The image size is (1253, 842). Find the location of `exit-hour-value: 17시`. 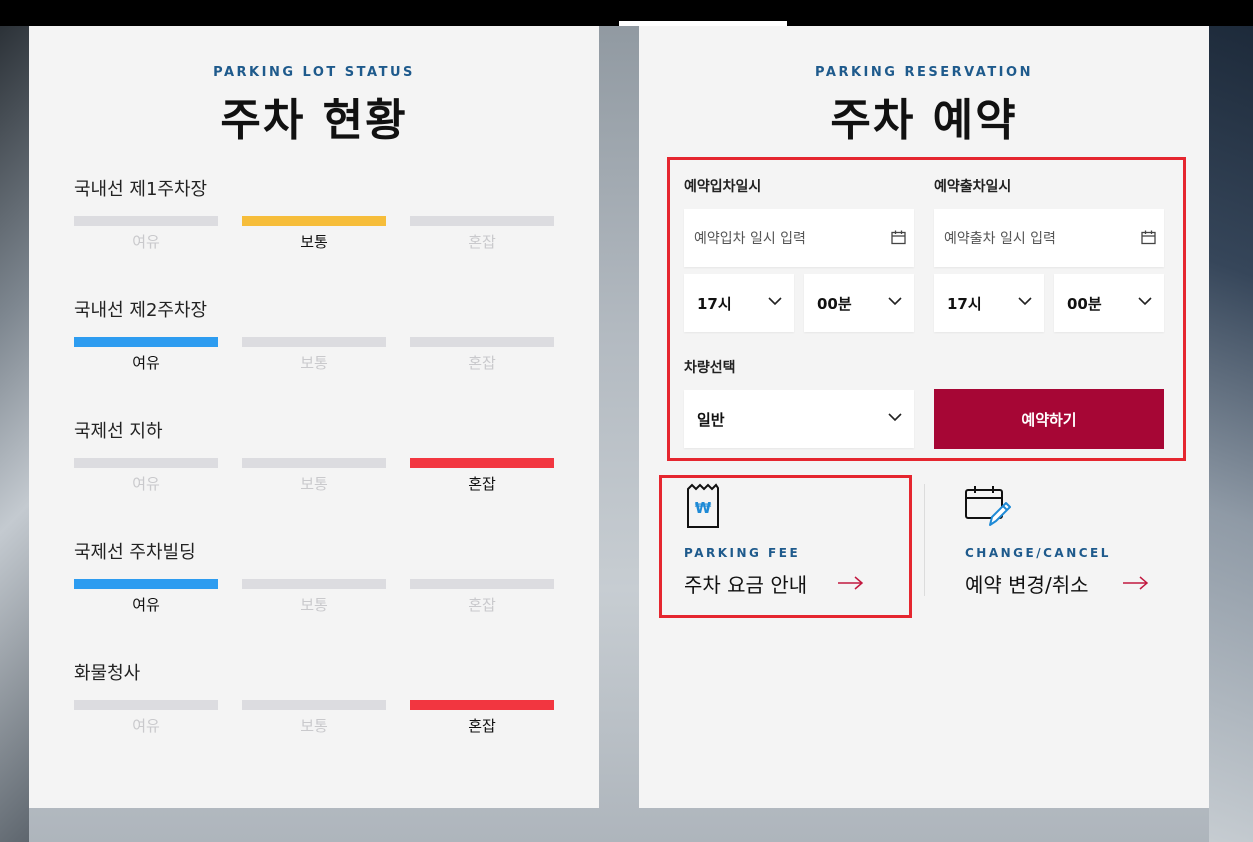

exit-hour-value: 17시 is located at coordinates (964, 304).